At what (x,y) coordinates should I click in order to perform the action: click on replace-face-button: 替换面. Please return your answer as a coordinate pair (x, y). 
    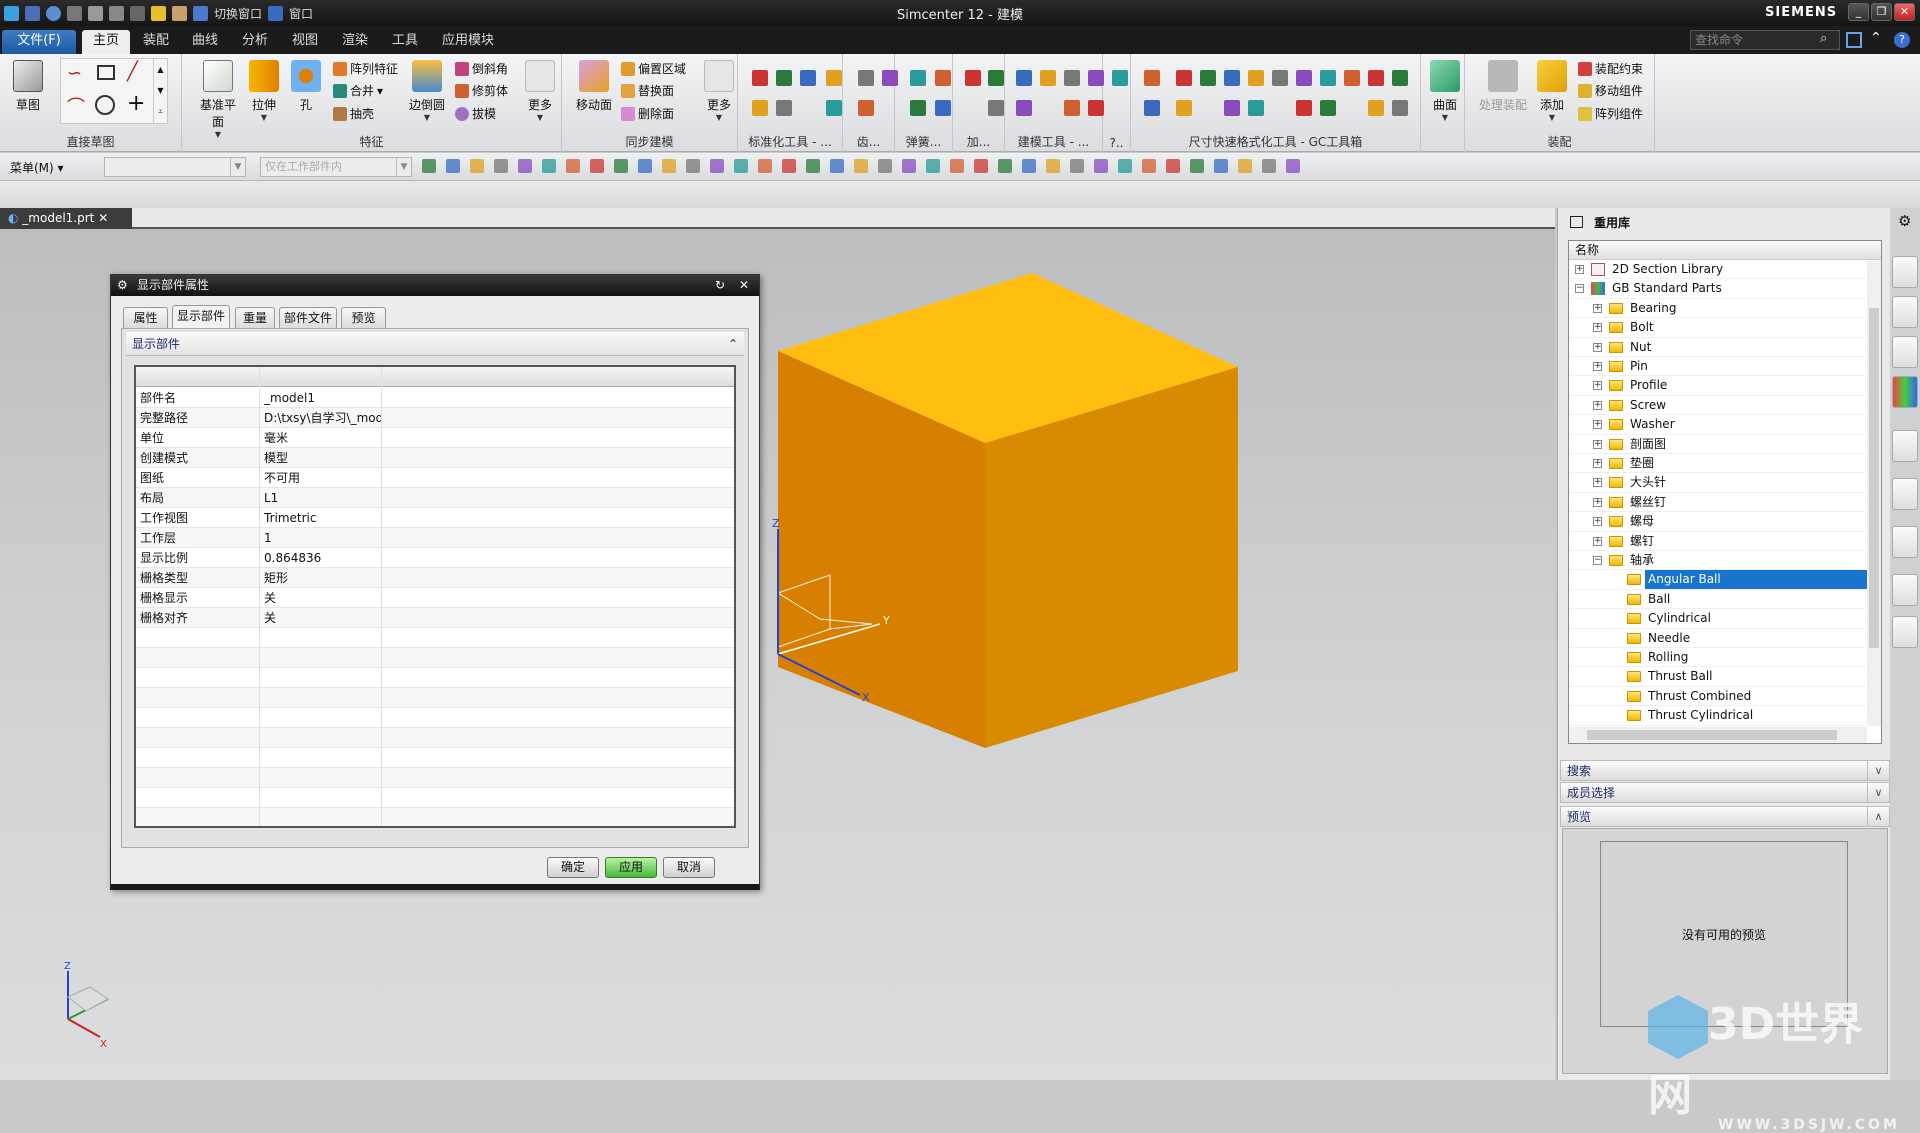
    Looking at the image, I should click on (647, 91).